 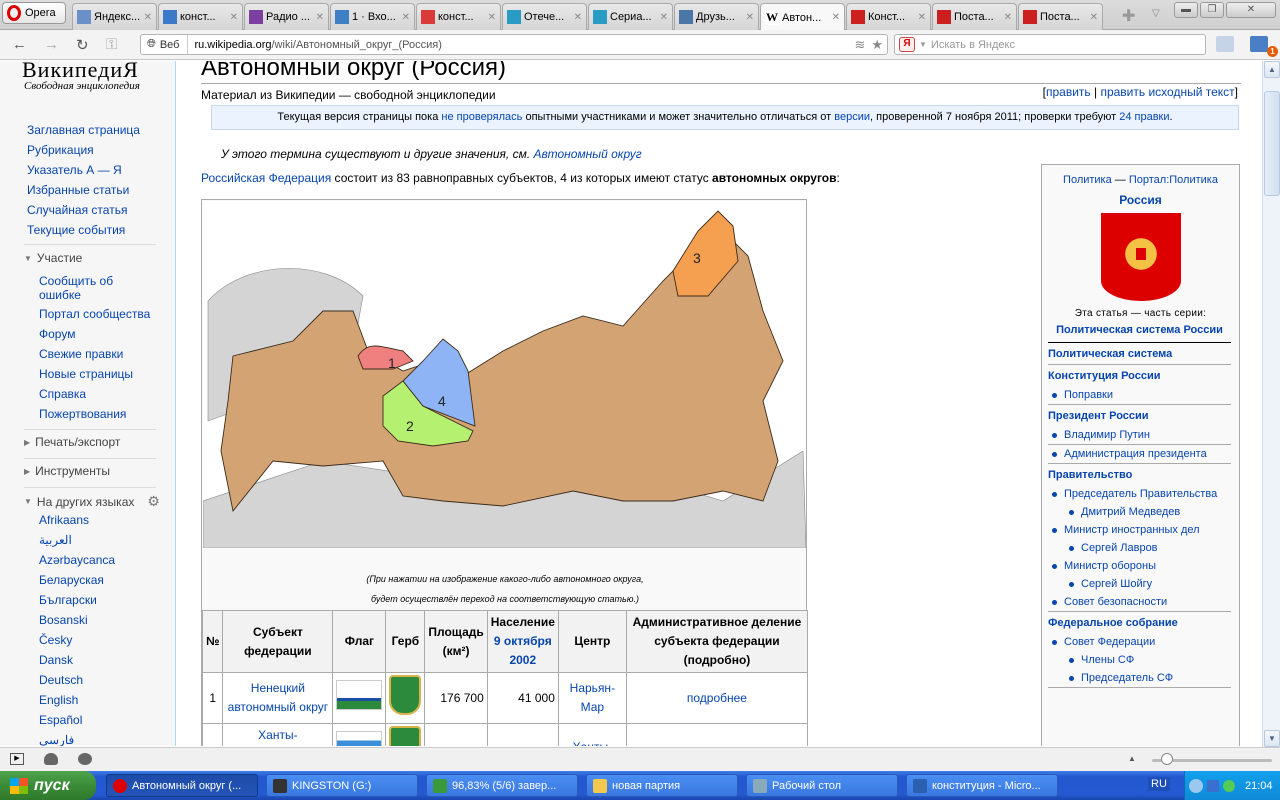 What do you see at coordinates (859, 45) in the screenshot?
I see `rss-icon: ≋` at bounding box center [859, 45].